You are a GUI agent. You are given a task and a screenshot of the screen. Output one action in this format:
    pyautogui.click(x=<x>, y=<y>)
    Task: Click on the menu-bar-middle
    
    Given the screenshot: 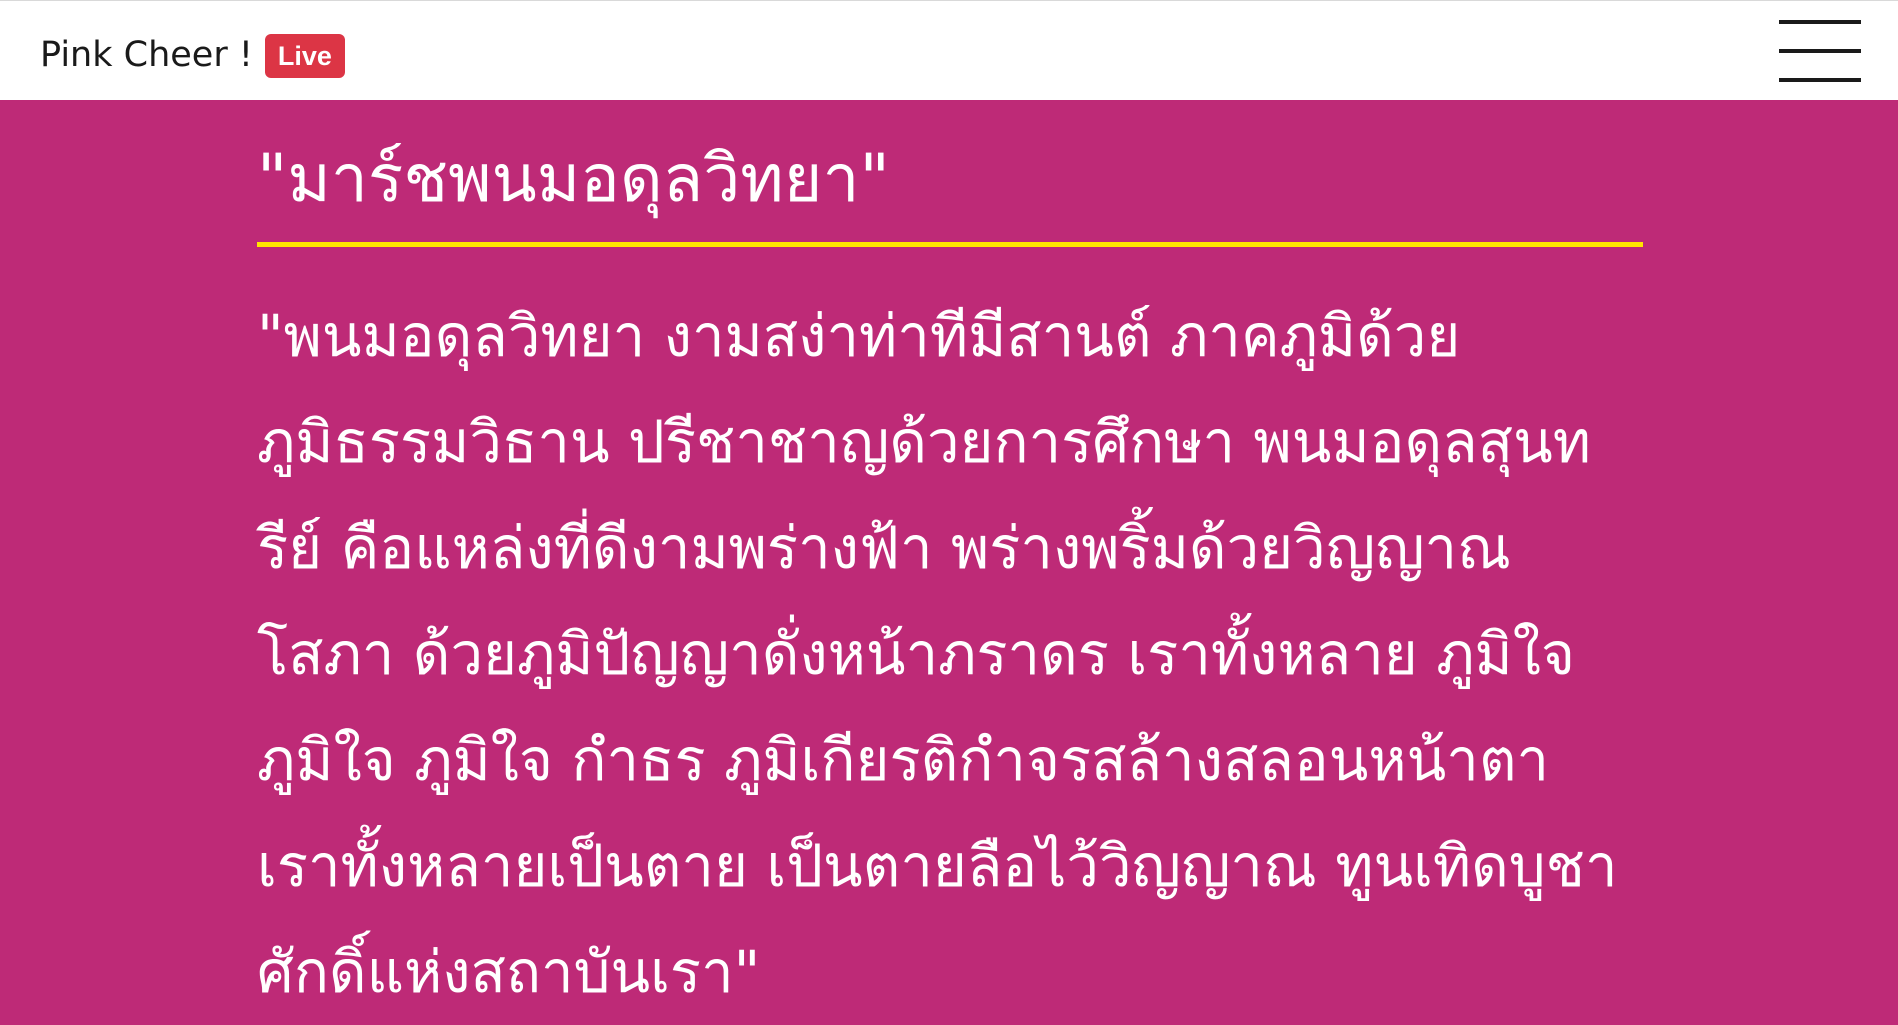 What is the action you would take?
    pyautogui.click(x=1820, y=51)
    